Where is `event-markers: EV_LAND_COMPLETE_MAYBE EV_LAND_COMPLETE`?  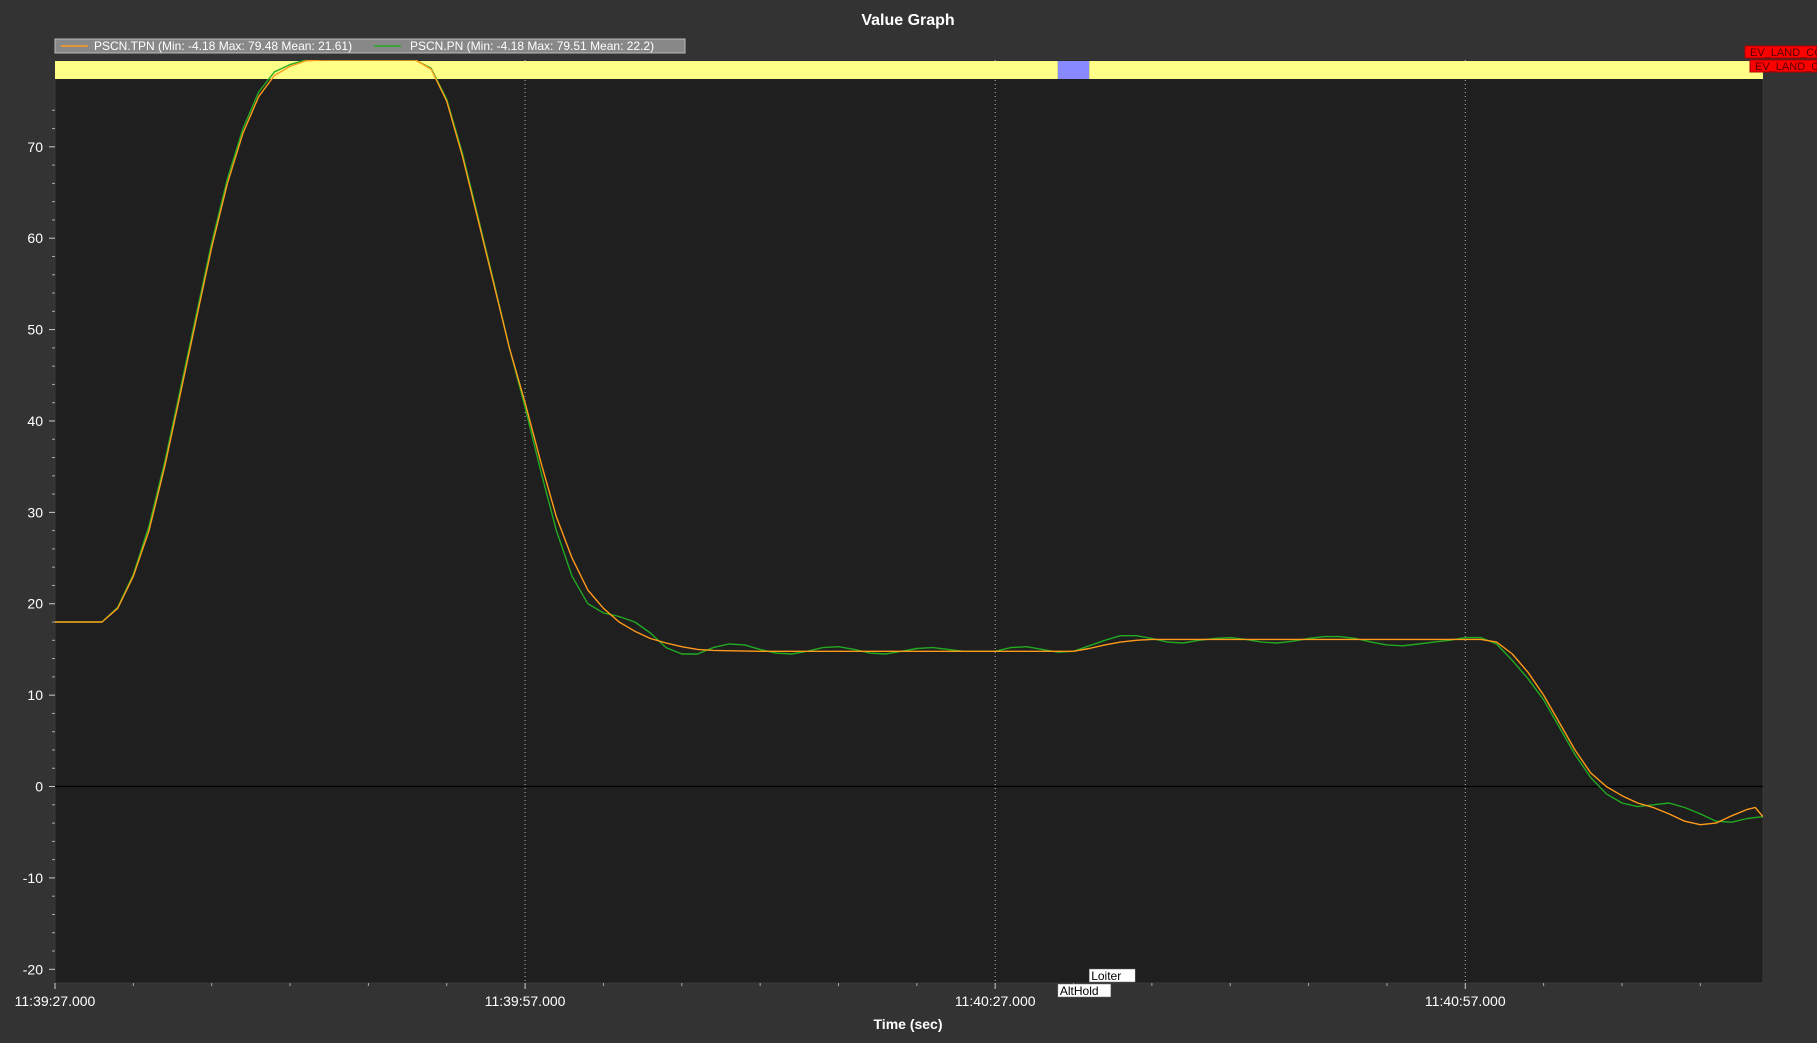 event-markers: EV_LAND_COMPLETE_MAYBE EV_LAND_COMPLETE is located at coordinates (1780, 59).